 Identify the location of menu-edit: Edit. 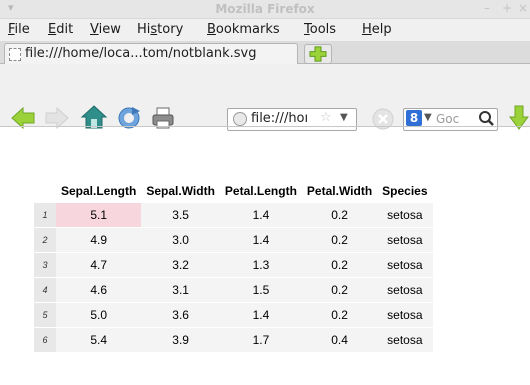
(60, 29).